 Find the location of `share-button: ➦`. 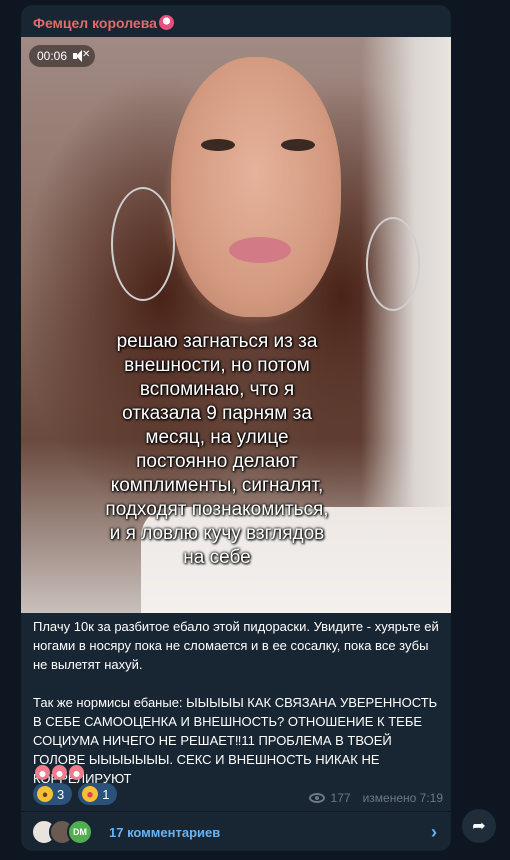

share-button: ➦ is located at coordinates (479, 826).